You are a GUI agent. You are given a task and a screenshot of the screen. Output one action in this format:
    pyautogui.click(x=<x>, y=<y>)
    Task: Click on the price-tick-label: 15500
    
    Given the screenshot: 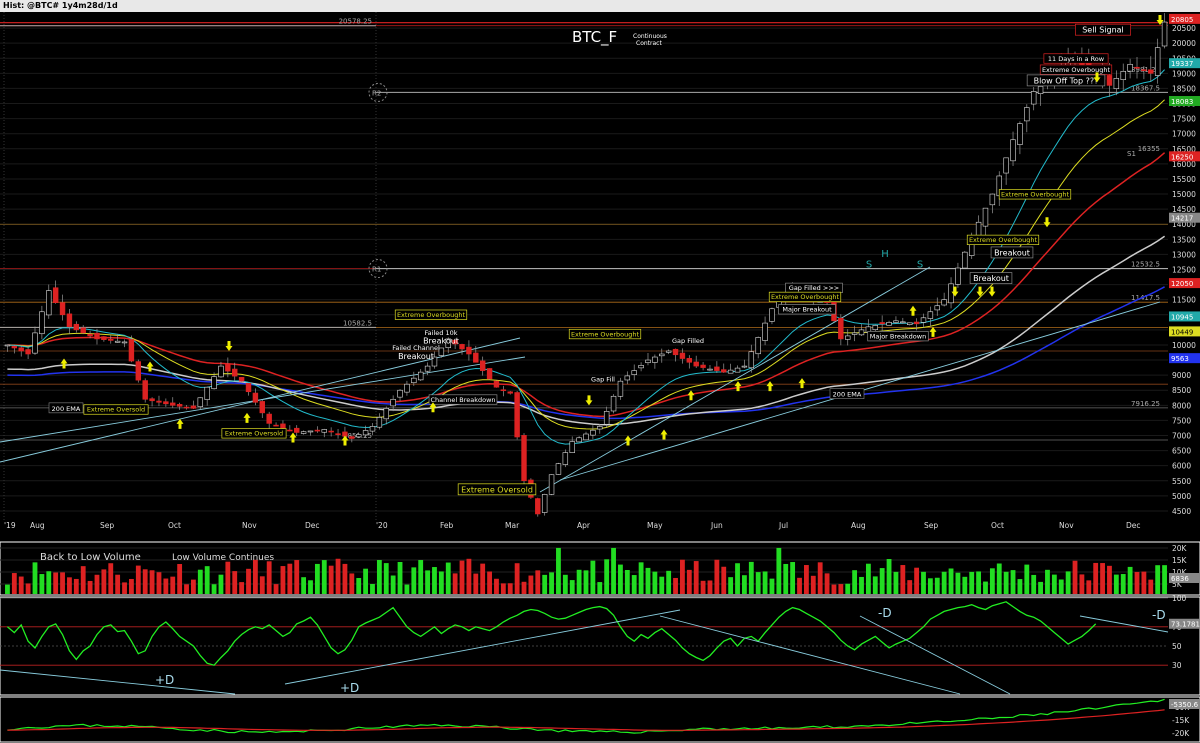 What is the action you would take?
    pyautogui.click(x=1184, y=179)
    